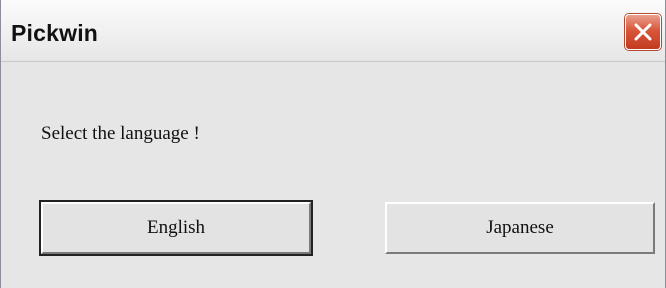 The image size is (666, 288). I want to click on english-button: English, so click(176, 228).